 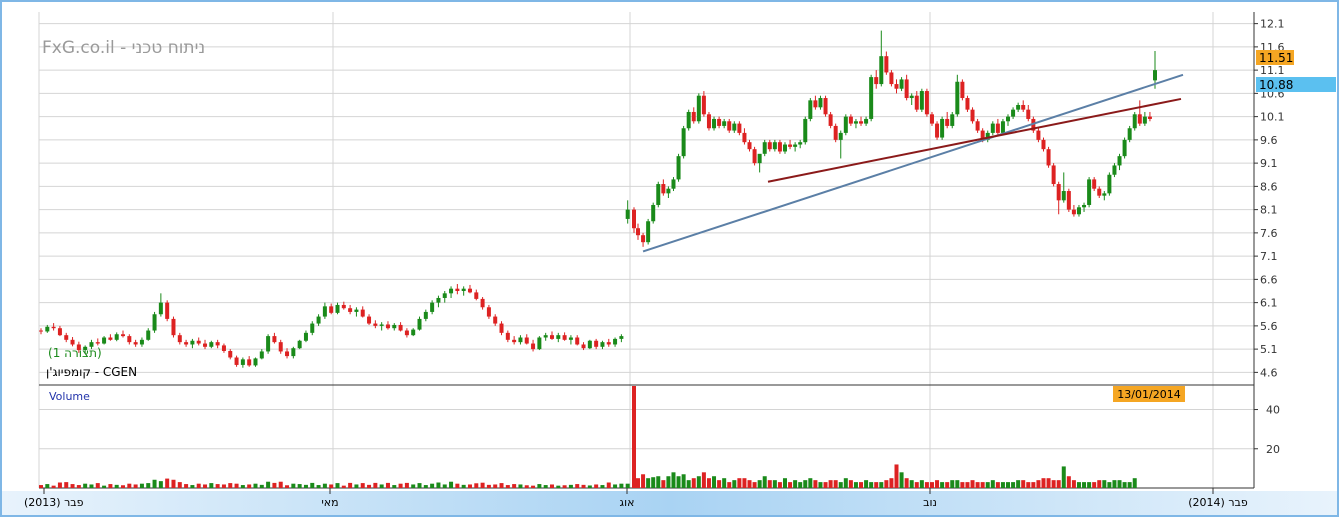 What do you see at coordinates (69, 396) in the screenshot?
I see `volume-label: Volume` at bounding box center [69, 396].